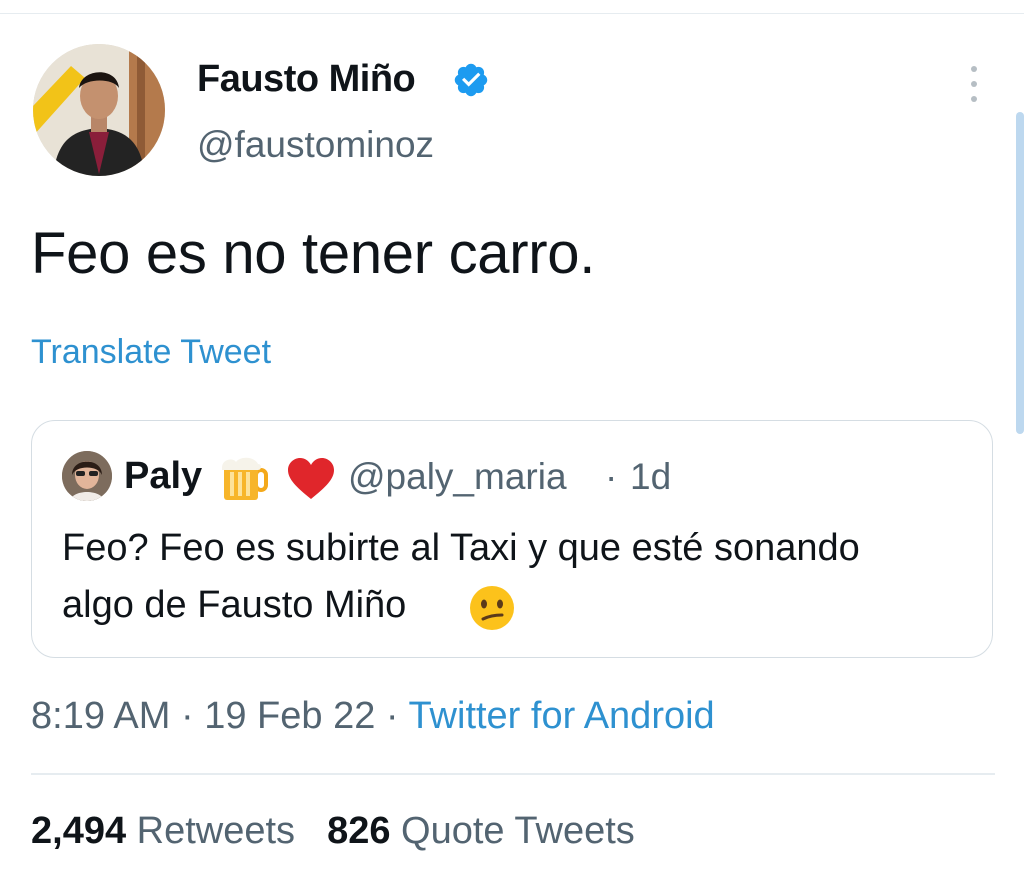 The image size is (1024, 877). I want to click on author-handle: @faustominoz, so click(315, 145).